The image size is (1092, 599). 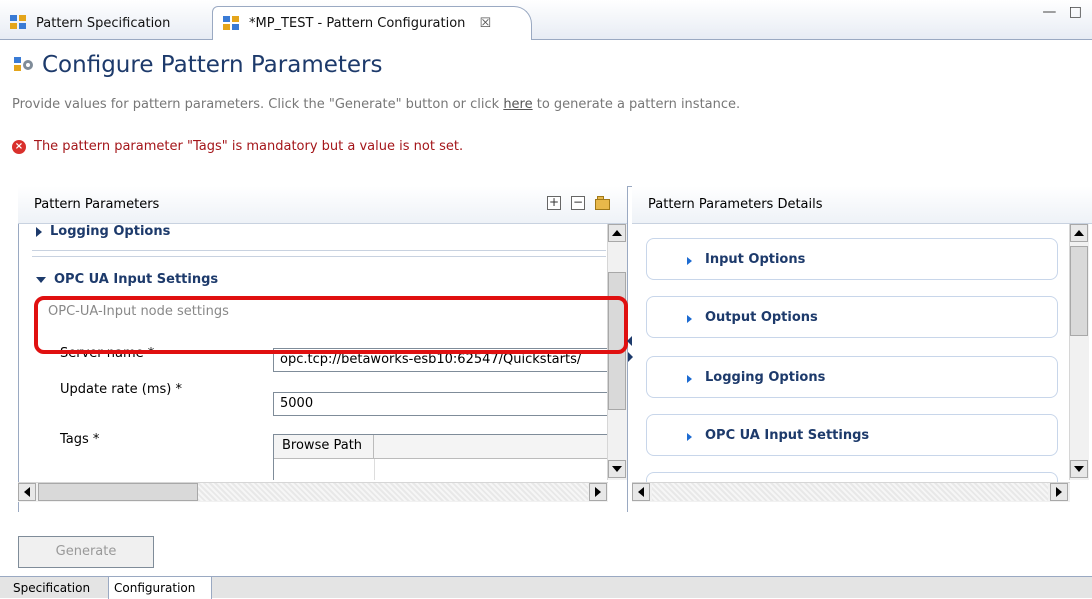 I want to click on panel-title: Pattern Parameters Details, so click(x=735, y=204).